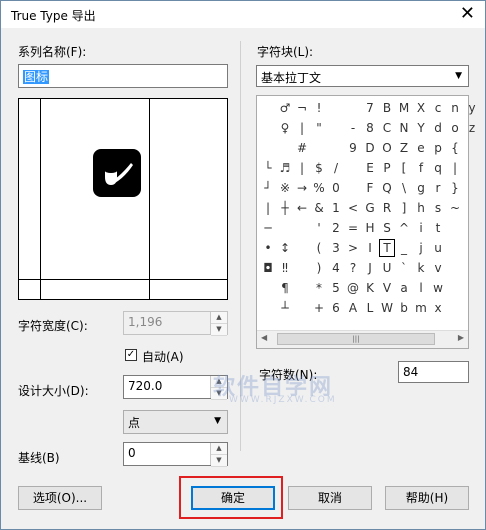 Image resolution: width=486 pixels, height=530 pixels. What do you see at coordinates (404, 168) in the screenshot?
I see `char-cell: [` at bounding box center [404, 168].